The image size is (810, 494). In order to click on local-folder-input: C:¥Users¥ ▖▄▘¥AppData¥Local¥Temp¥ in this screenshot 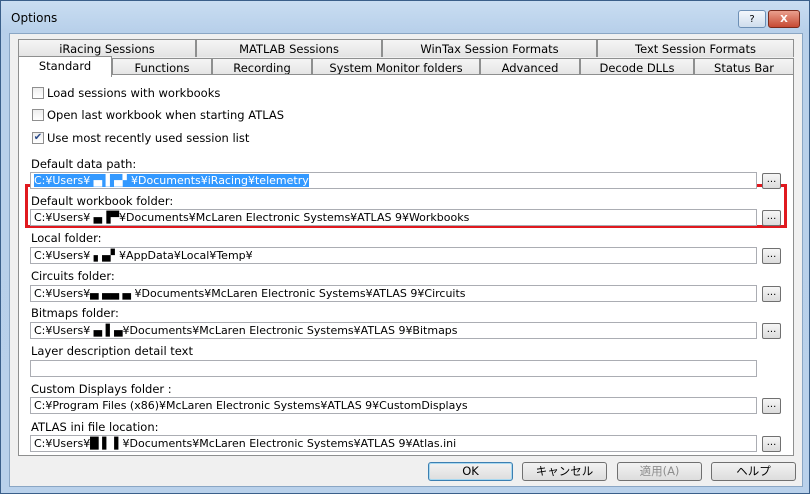, I will do `click(393, 255)`.